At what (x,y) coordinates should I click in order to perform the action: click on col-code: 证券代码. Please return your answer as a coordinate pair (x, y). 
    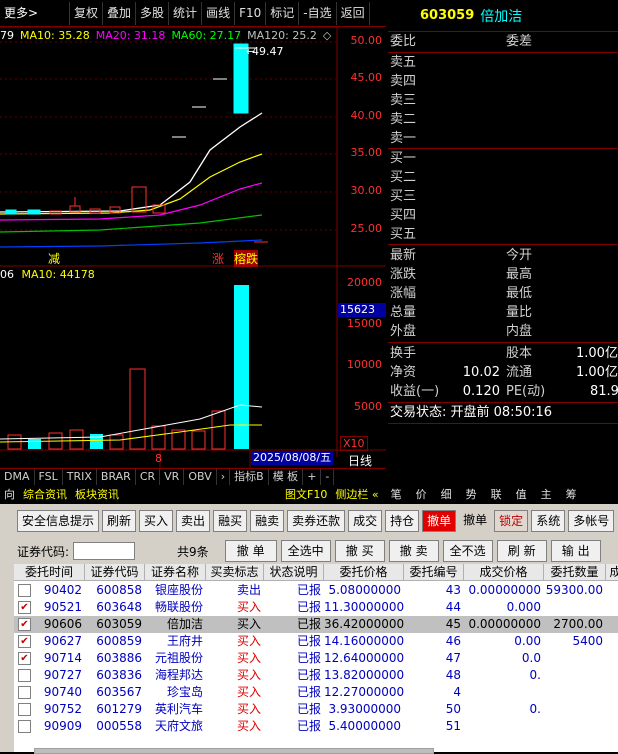
    Looking at the image, I should click on (115, 572).